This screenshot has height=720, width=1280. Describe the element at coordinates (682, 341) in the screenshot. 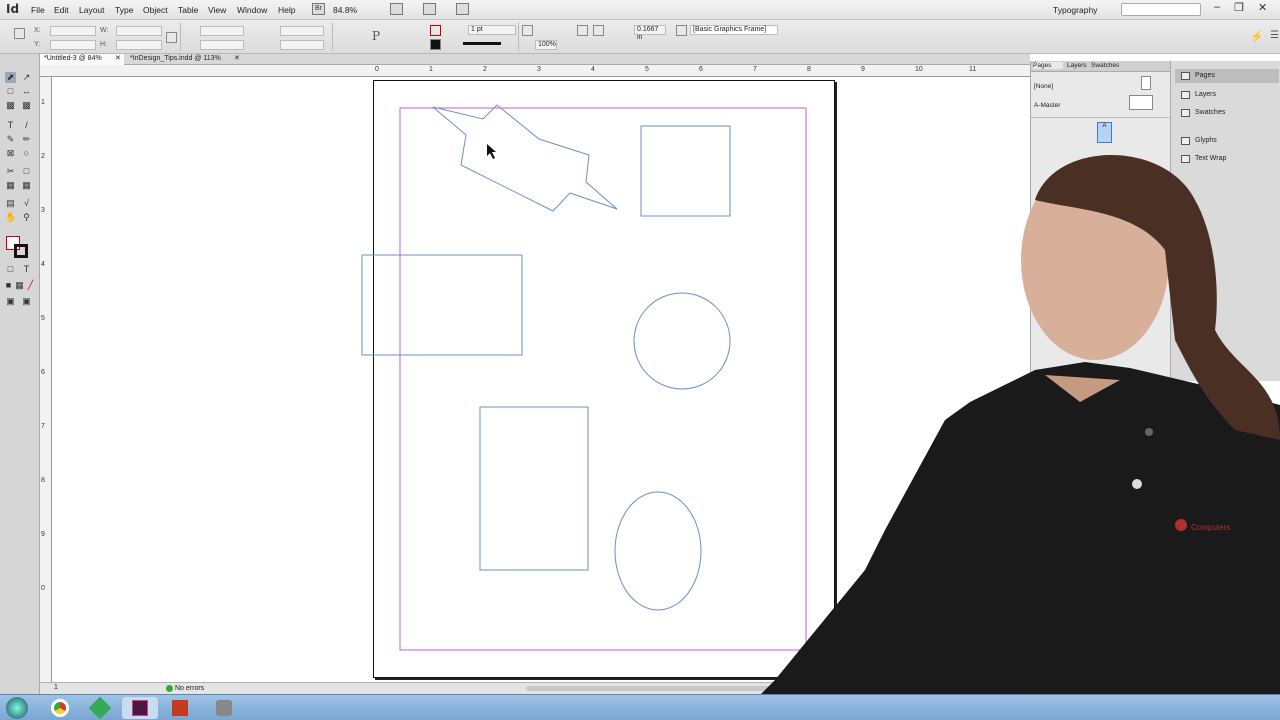

I see `circle-frame` at that location.